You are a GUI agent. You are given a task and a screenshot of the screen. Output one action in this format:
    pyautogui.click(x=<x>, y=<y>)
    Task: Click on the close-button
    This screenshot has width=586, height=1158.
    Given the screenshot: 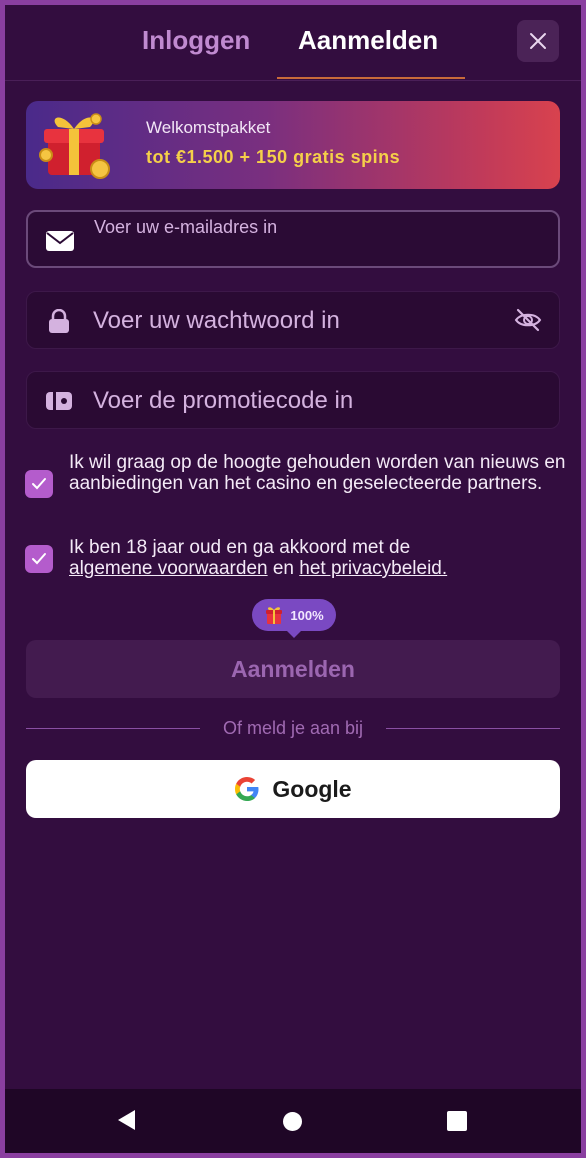 What is the action you would take?
    pyautogui.click(x=538, y=41)
    